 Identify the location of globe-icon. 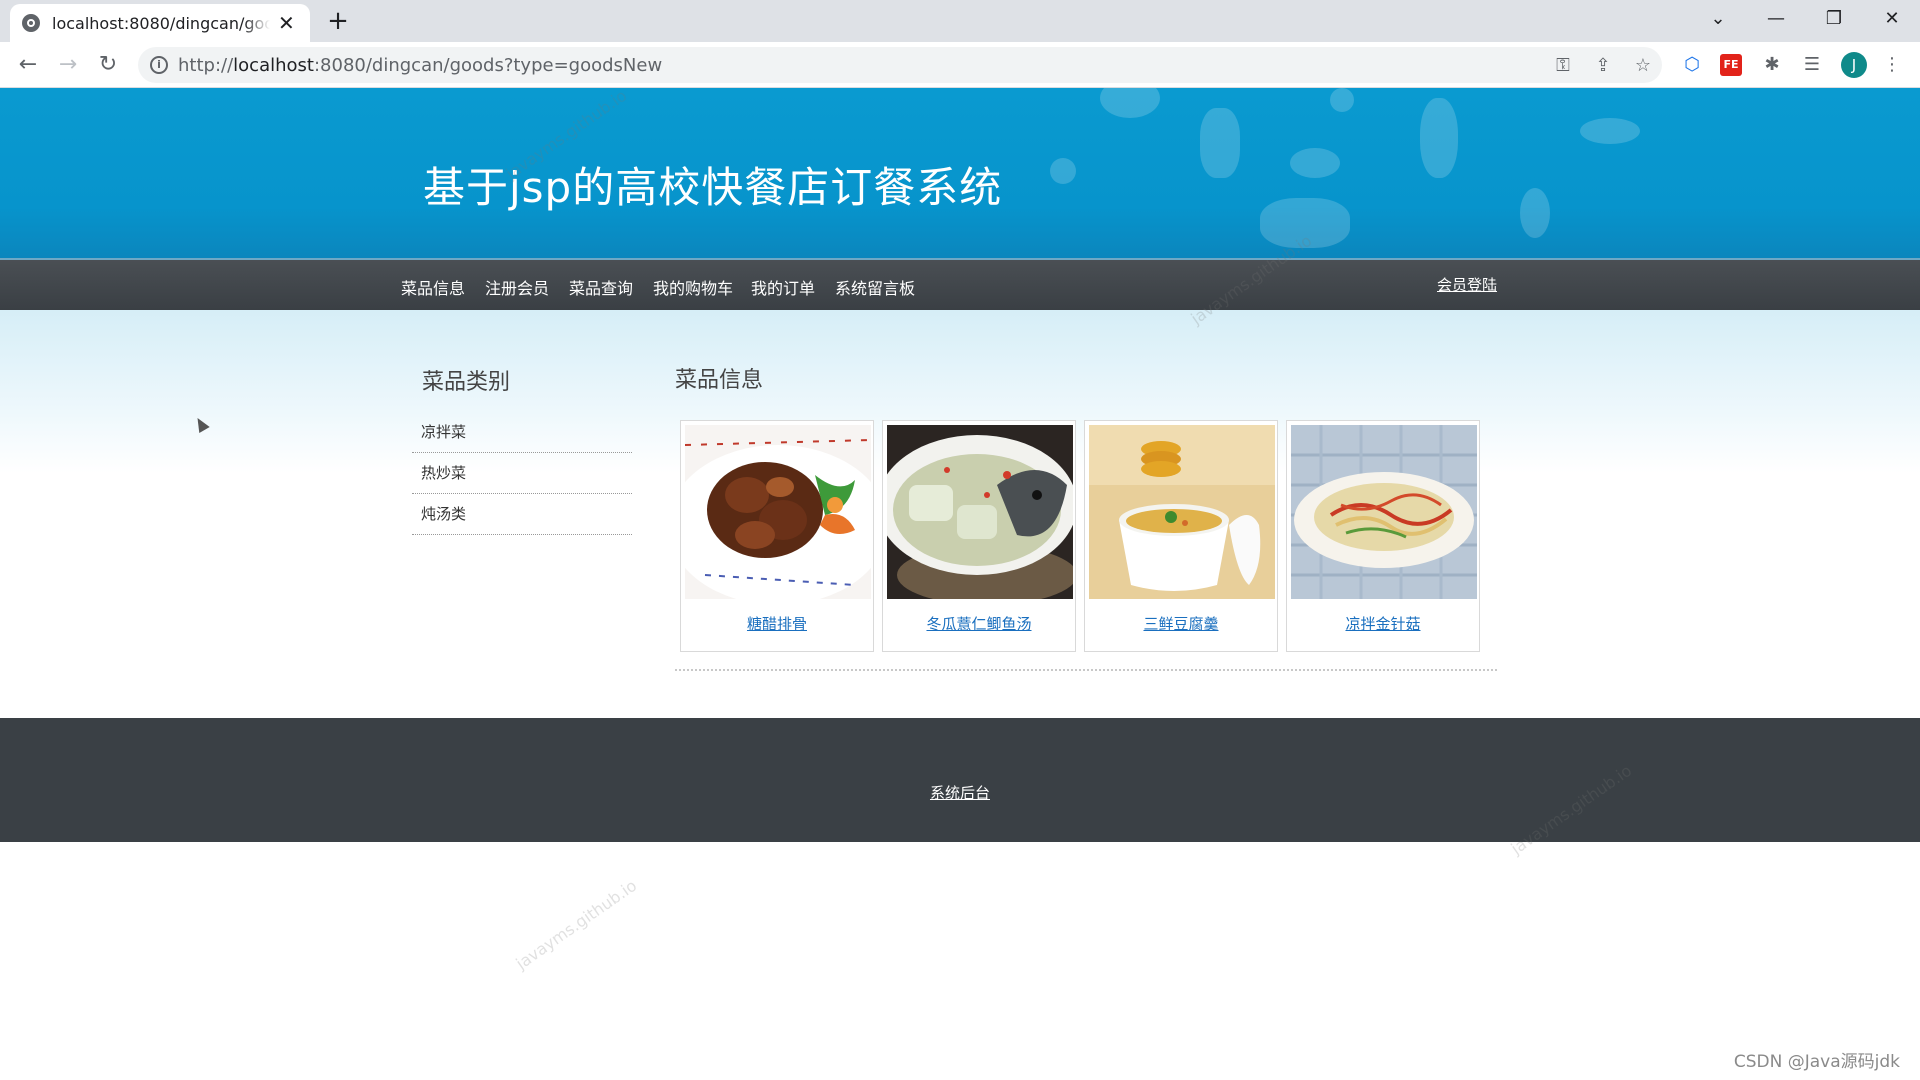
(31, 23).